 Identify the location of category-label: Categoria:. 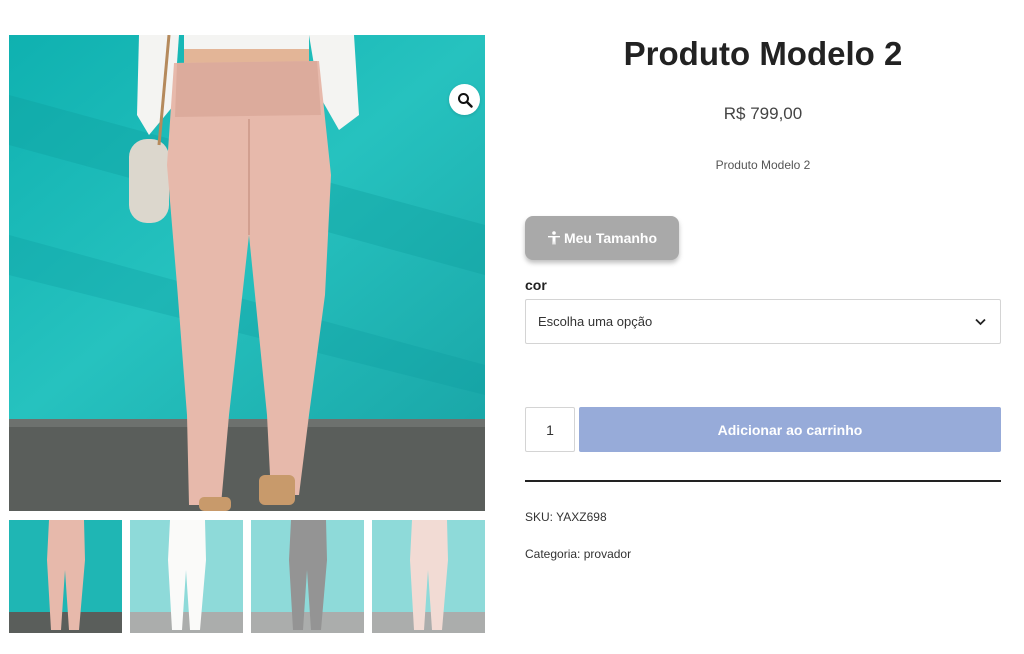
(553, 554).